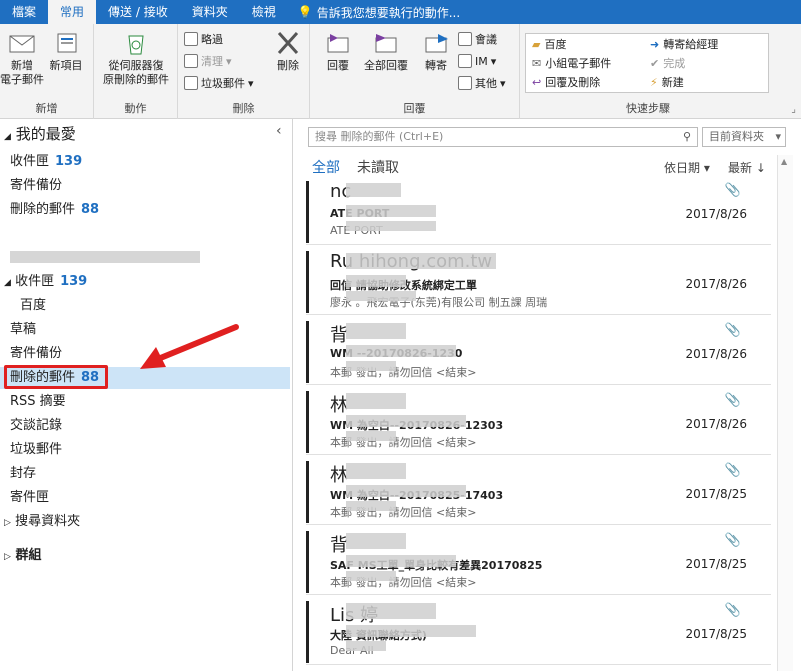 The width and height of the screenshot is (801, 671). I want to click on group-respond: 回覆 全部回覆 轉寄 會議 IM ▾ 其他 ▾ 回覆, so click(415, 71).